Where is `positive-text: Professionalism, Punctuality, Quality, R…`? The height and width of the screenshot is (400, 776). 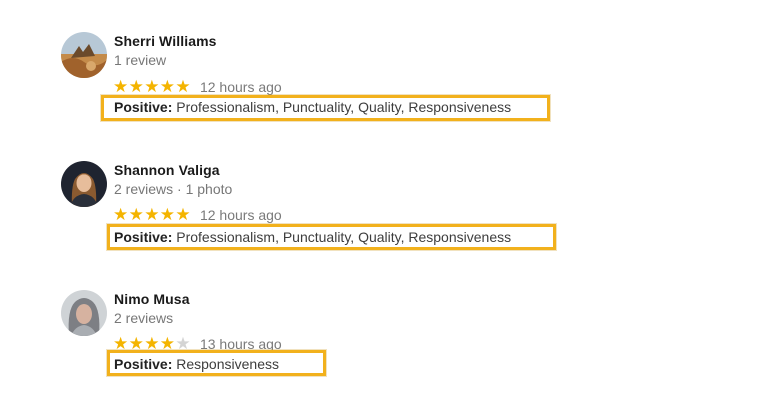 positive-text: Professionalism, Punctuality, Quality, R… is located at coordinates (344, 237).